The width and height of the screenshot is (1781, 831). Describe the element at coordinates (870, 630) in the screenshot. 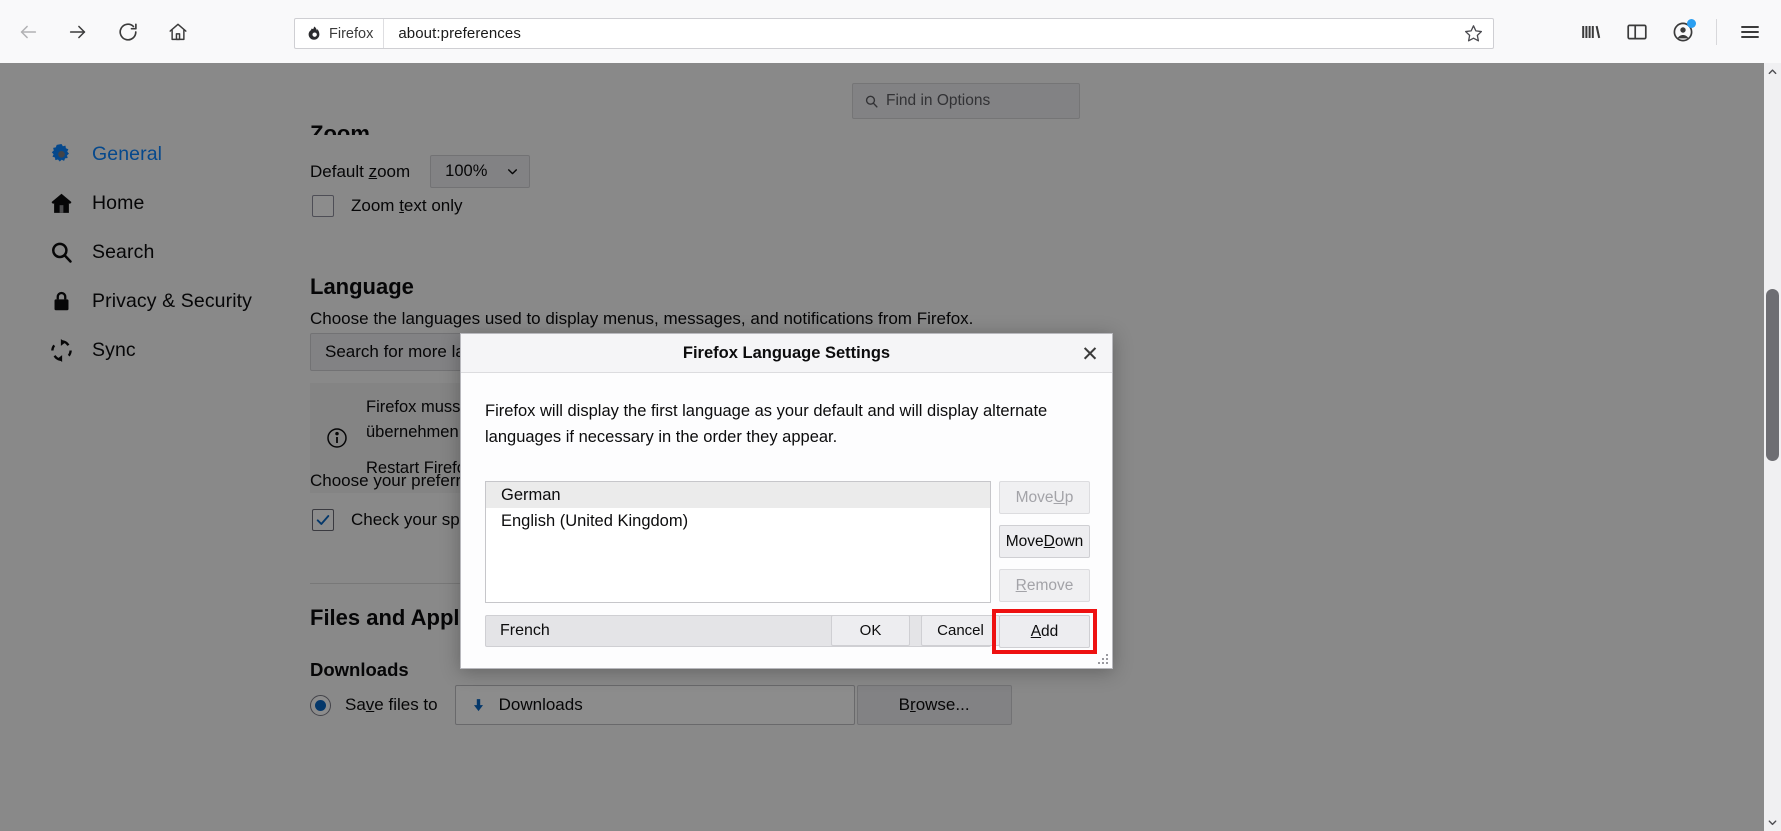

I see `ok-button: OK` at that location.